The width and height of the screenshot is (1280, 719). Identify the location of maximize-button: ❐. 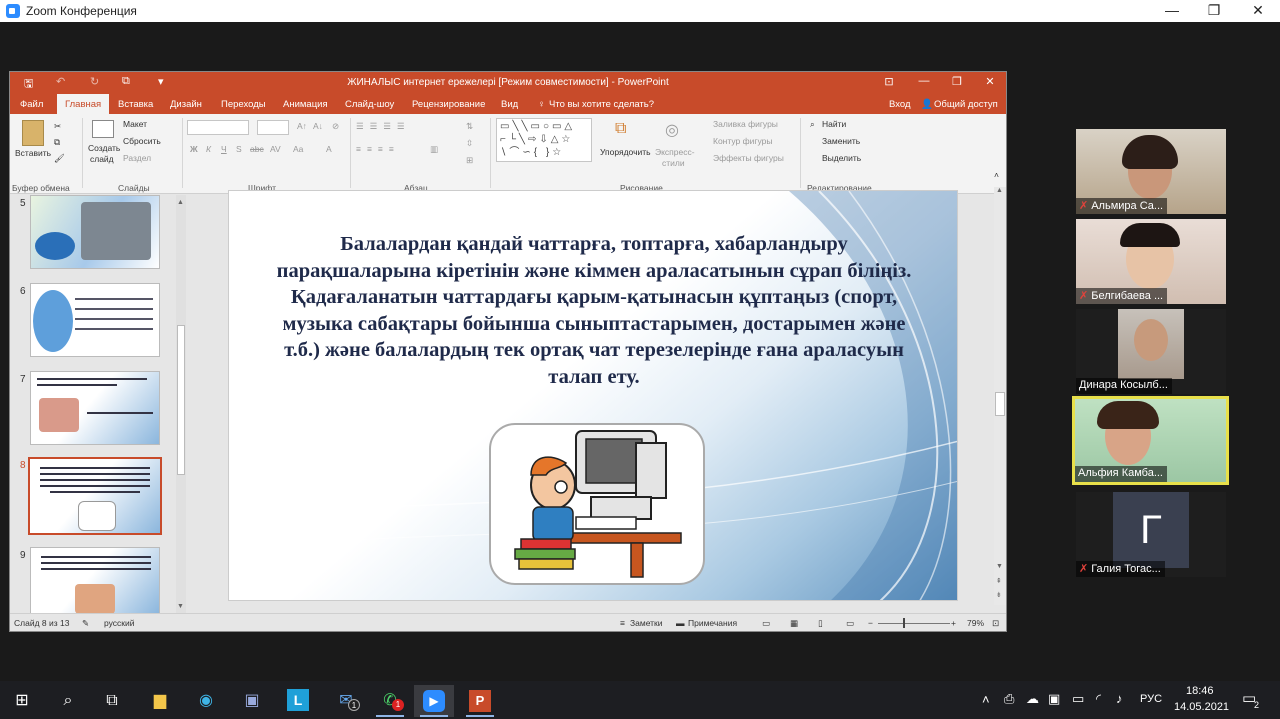
(1214, 11).